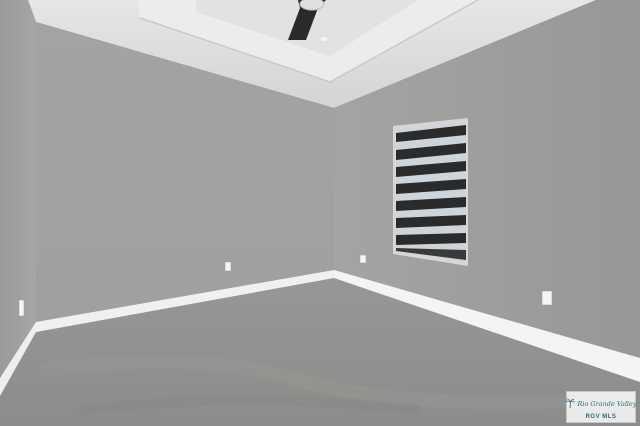  Describe the element at coordinates (228, 266) in the screenshot. I see `outlet-back` at that location.